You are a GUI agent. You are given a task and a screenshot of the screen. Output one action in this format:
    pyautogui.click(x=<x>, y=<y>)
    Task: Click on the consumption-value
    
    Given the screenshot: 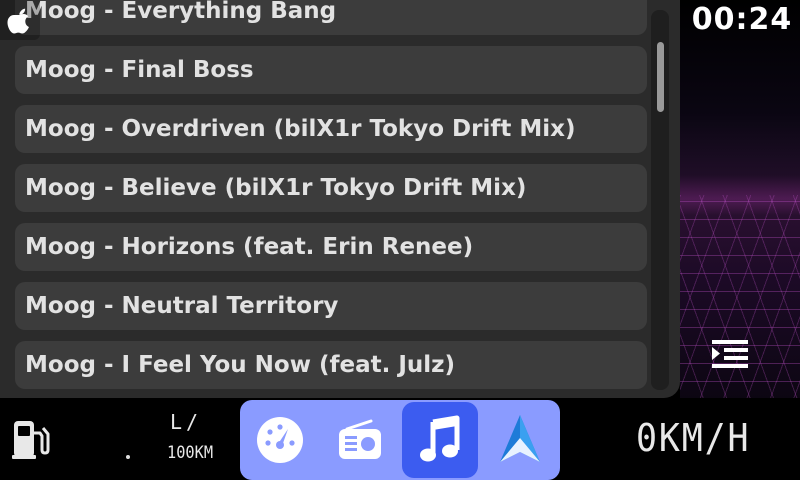 What is the action you would take?
    pyautogui.click(x=128, y=457)
    